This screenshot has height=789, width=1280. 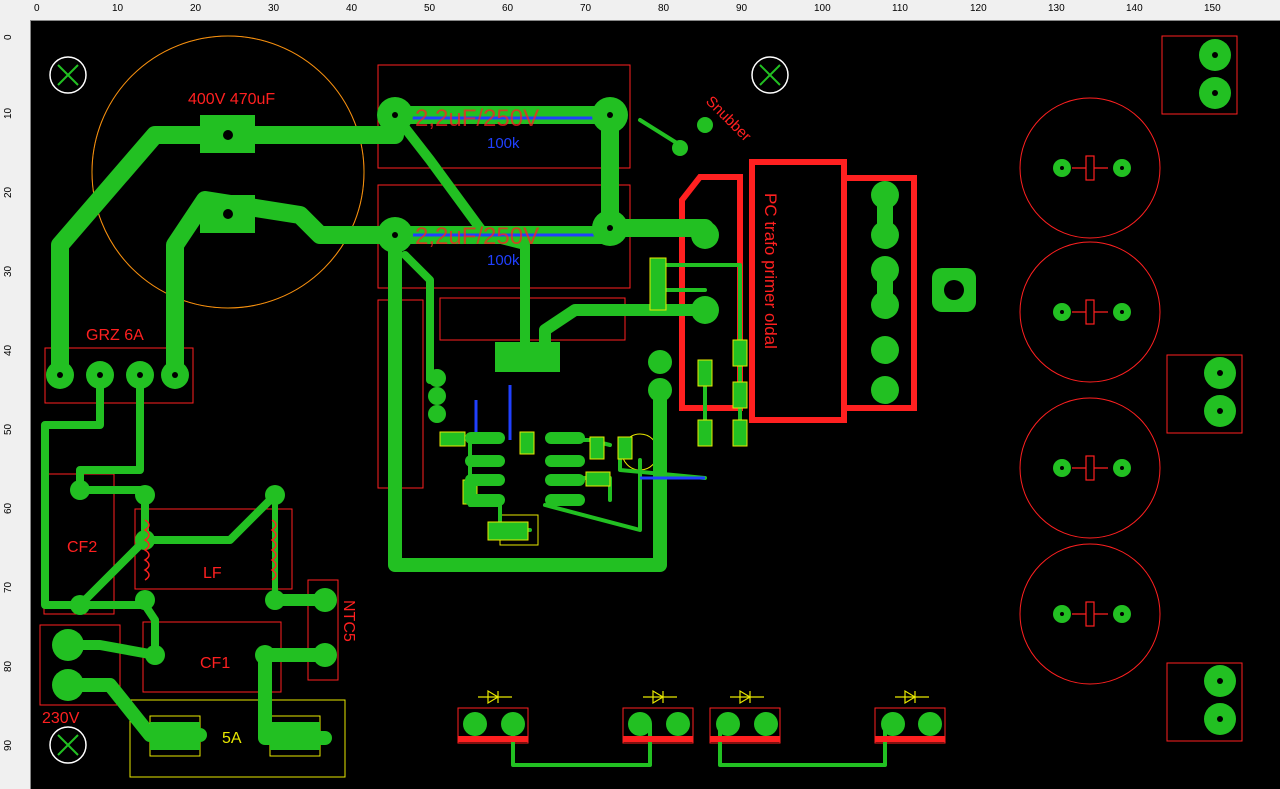 I want to click on resistor-2-label: 100k, so click(x=503, y=260).